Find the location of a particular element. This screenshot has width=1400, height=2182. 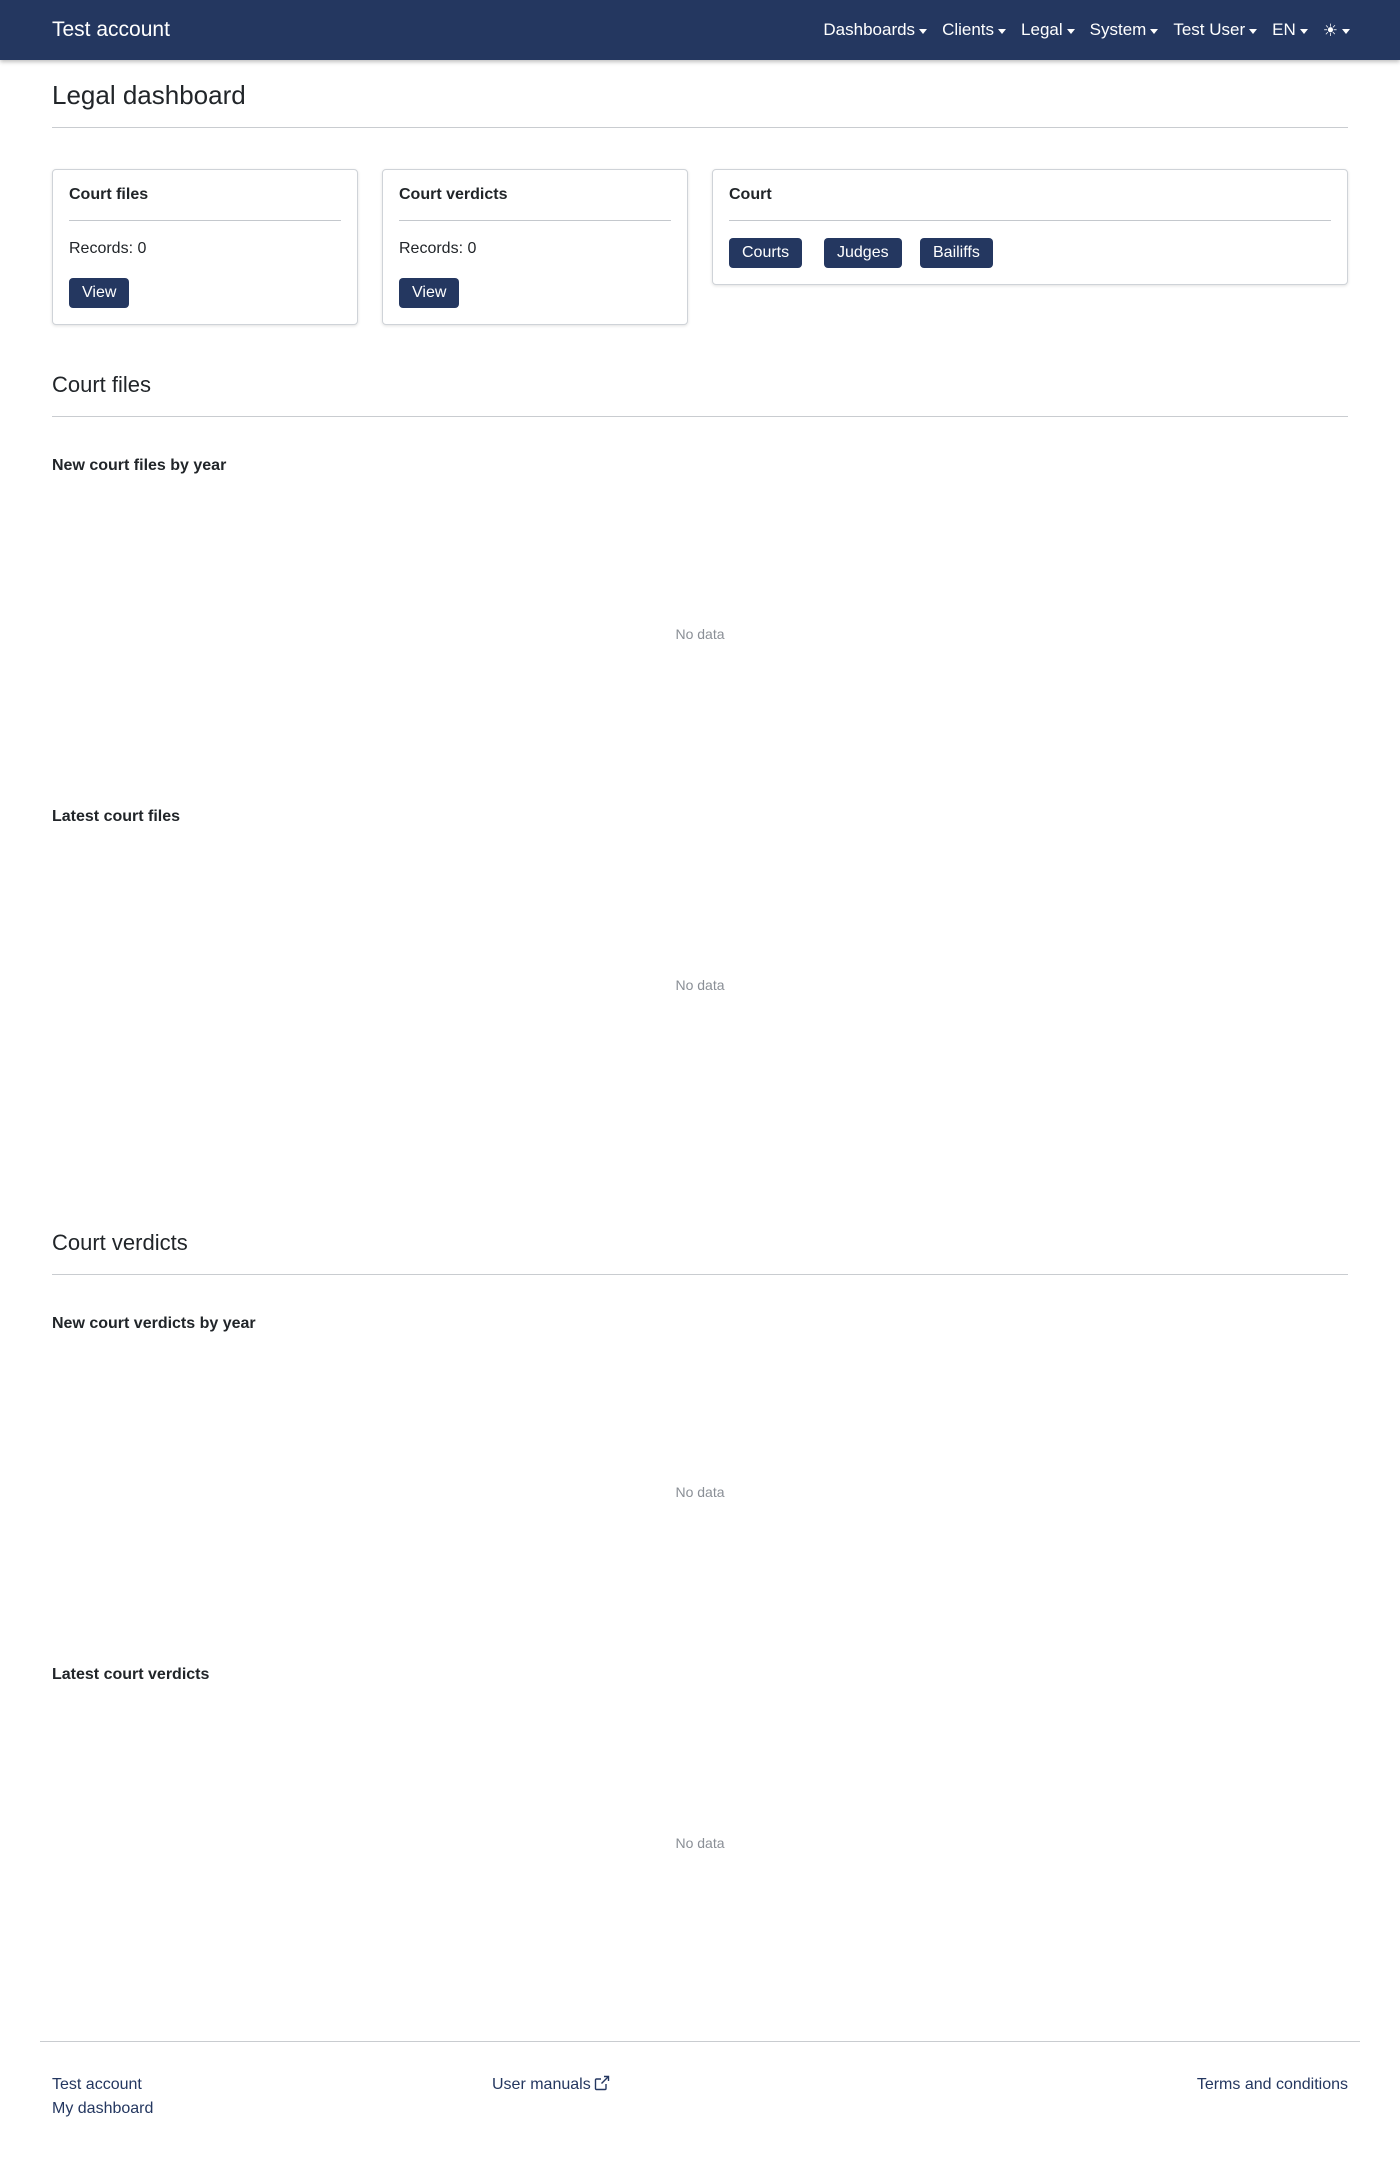

nav-language-label: EN is located at coordinates (1284, 29).